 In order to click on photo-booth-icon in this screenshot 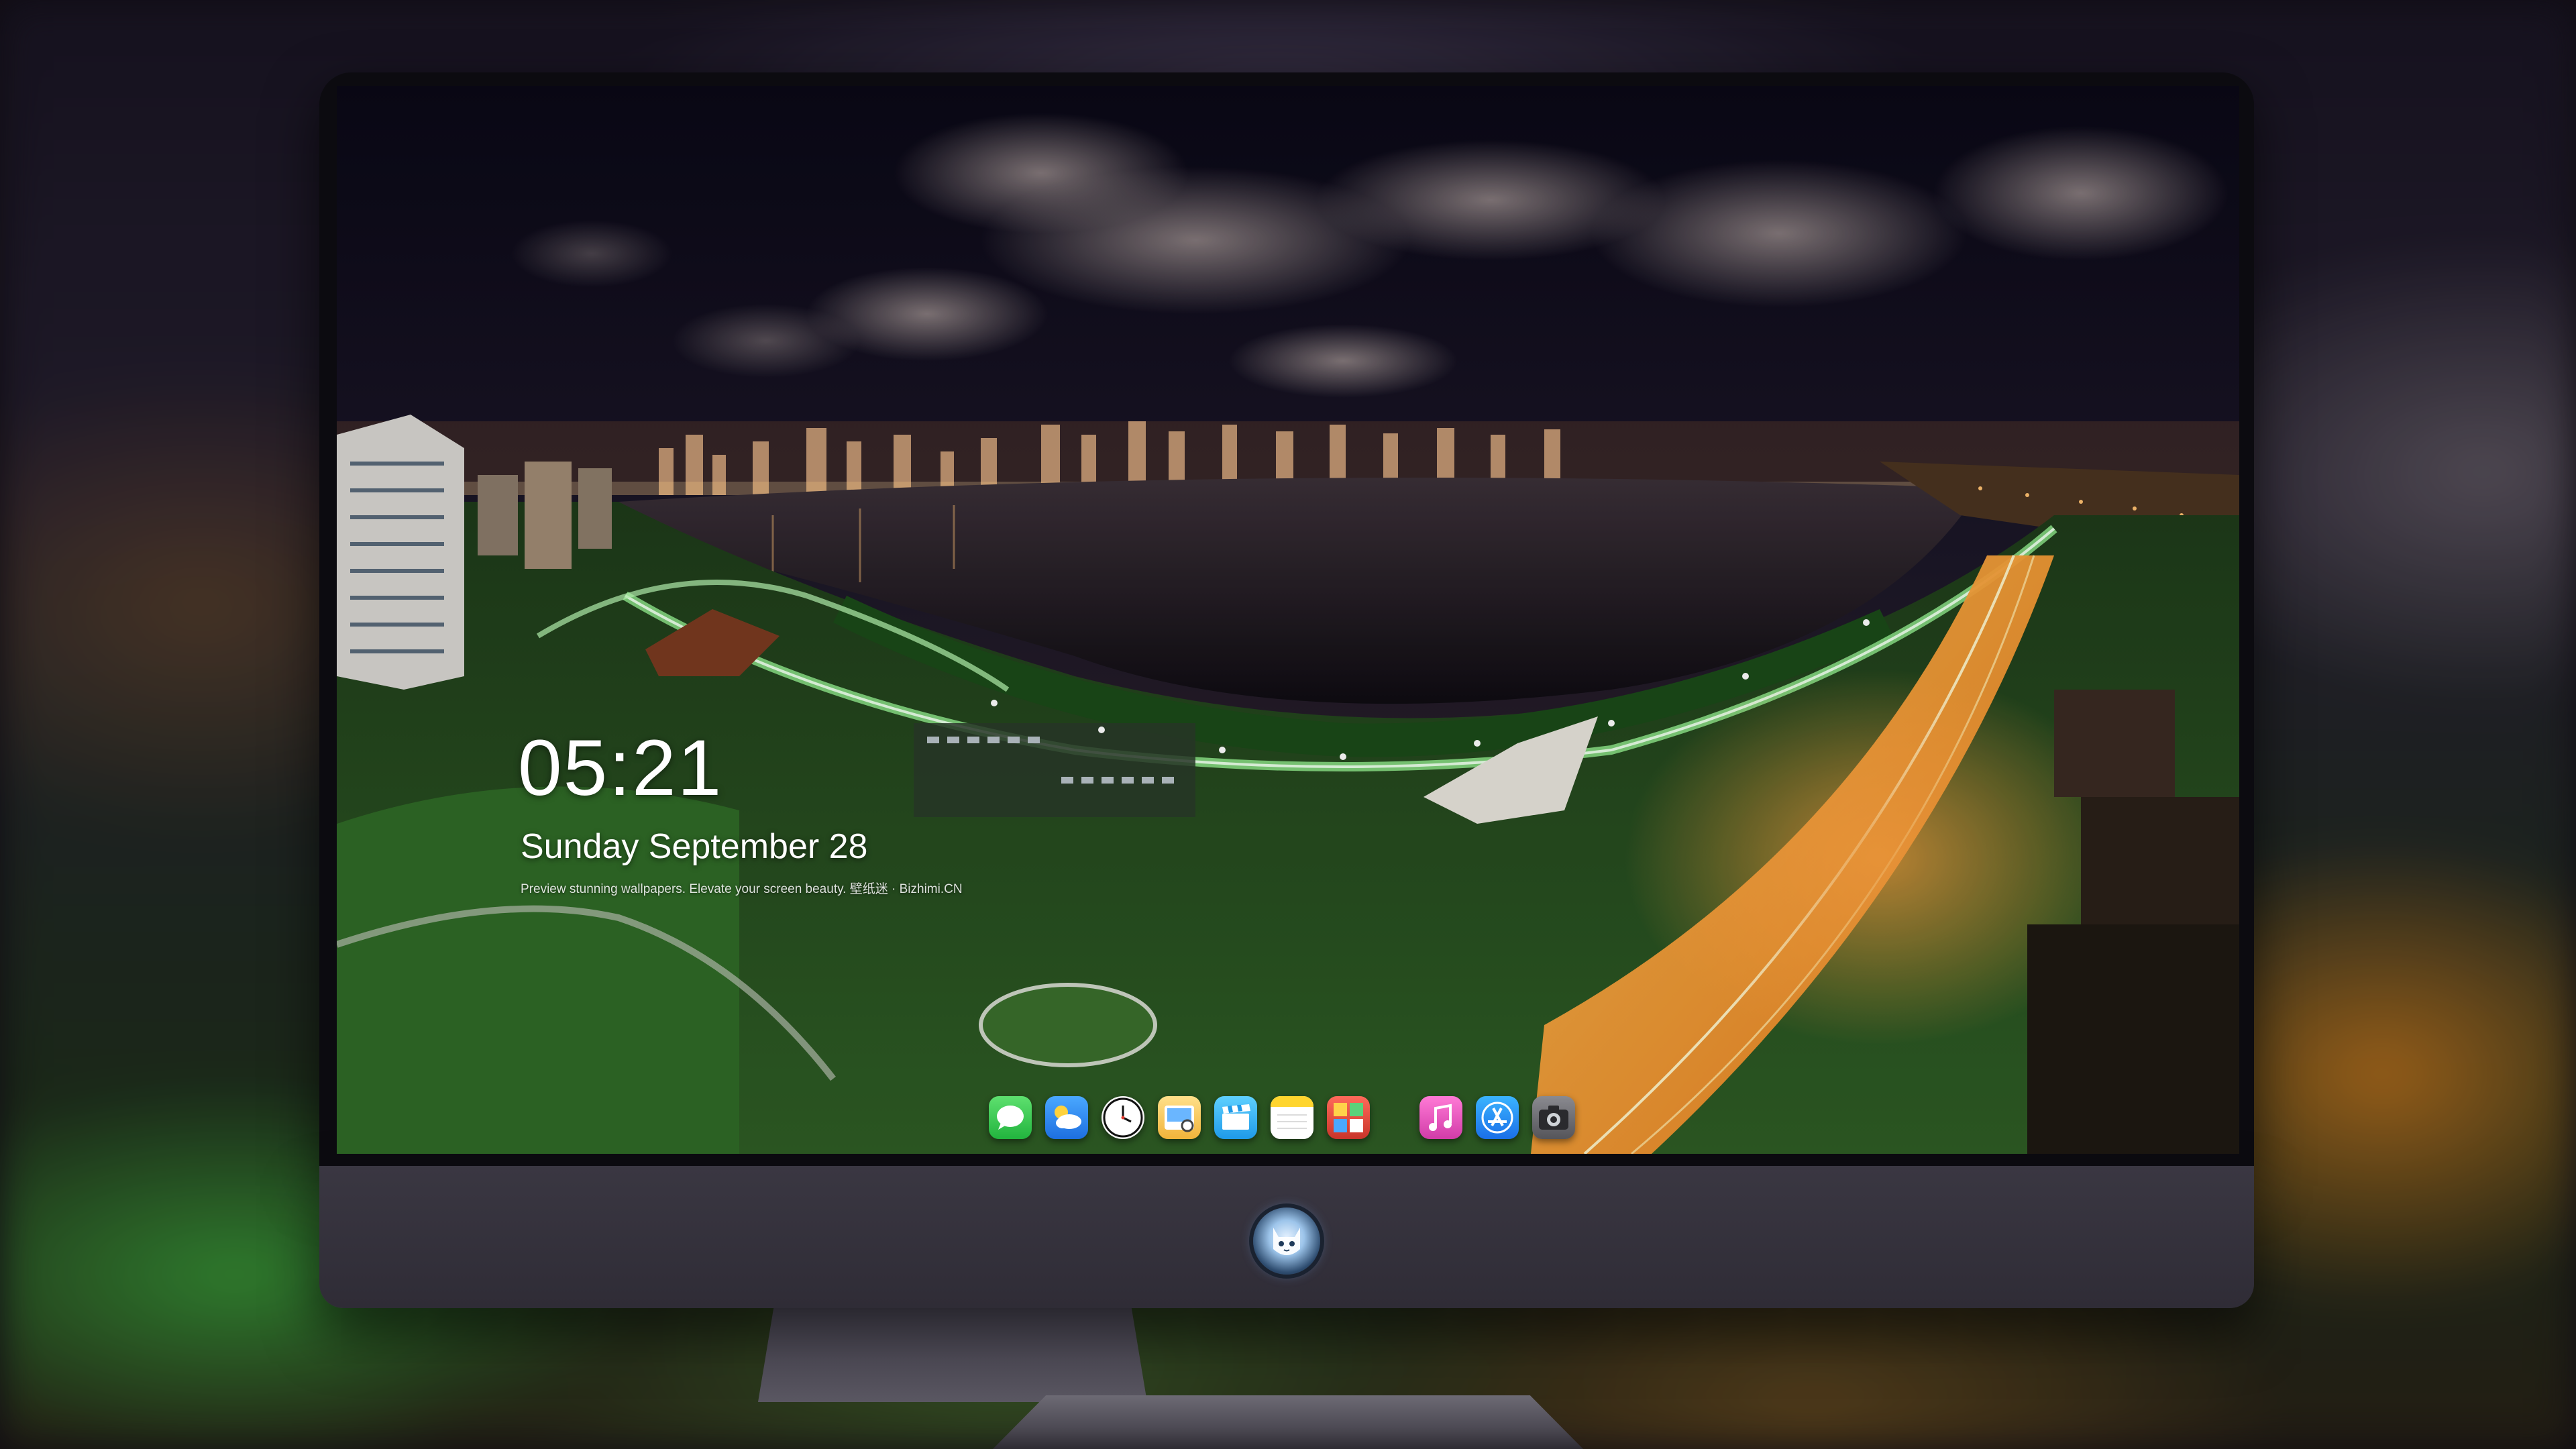, I will do `click(1348, 1117)`.